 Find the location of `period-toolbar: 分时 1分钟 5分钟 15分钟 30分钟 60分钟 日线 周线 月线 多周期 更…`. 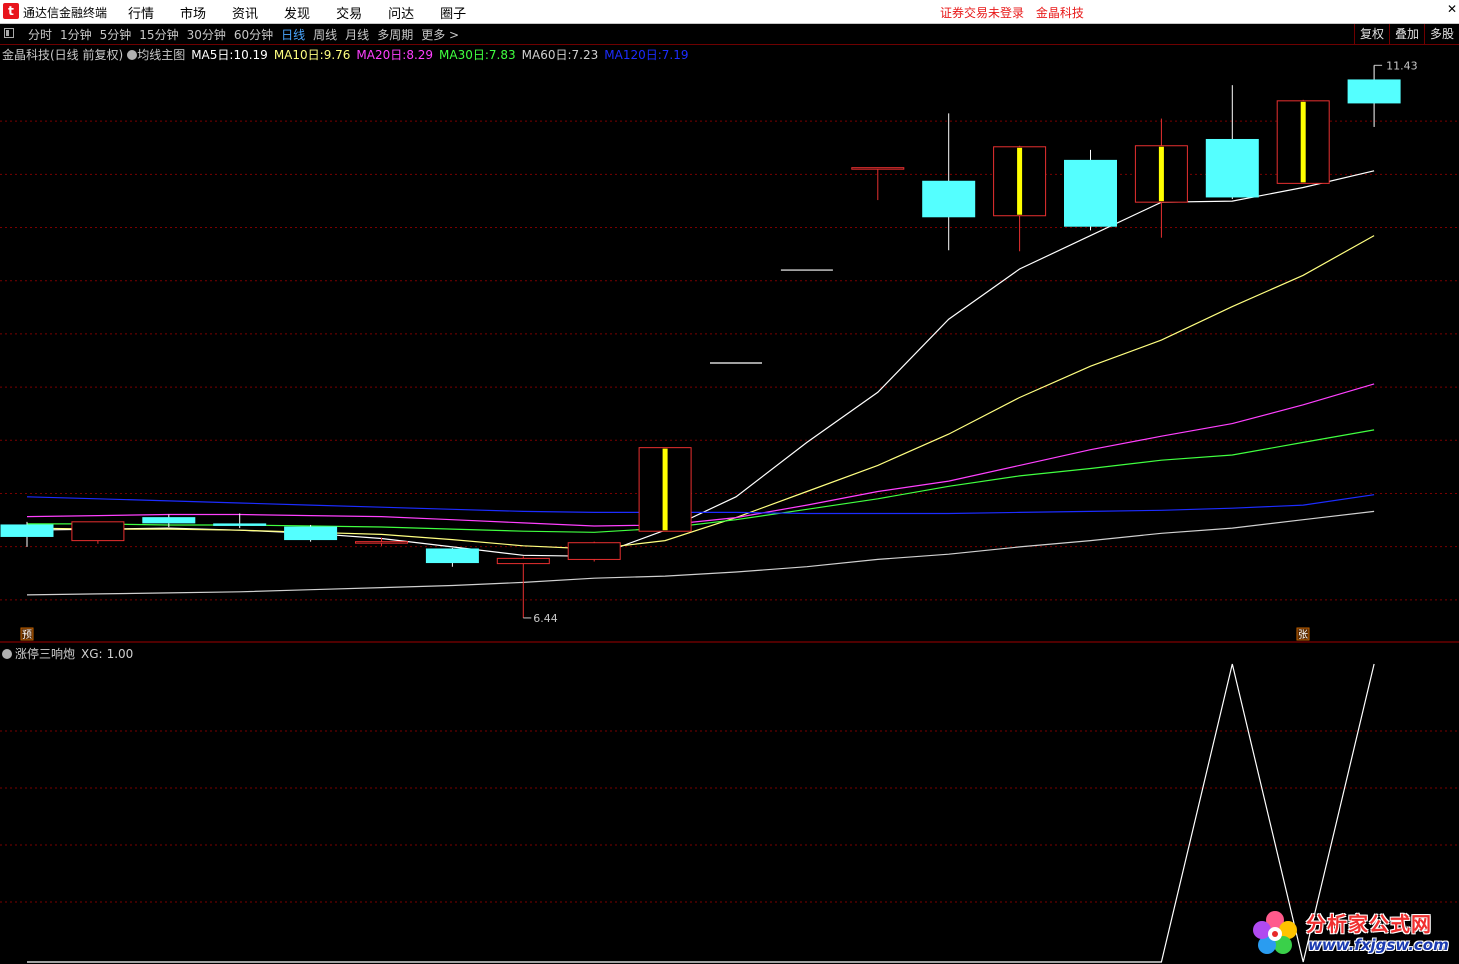

period-toolbar: 分时 1分钟 5分钟 15分钟 30分钟 60分钟 日线 周线 月线 多周期 更… is located at coordinates (729, 34).